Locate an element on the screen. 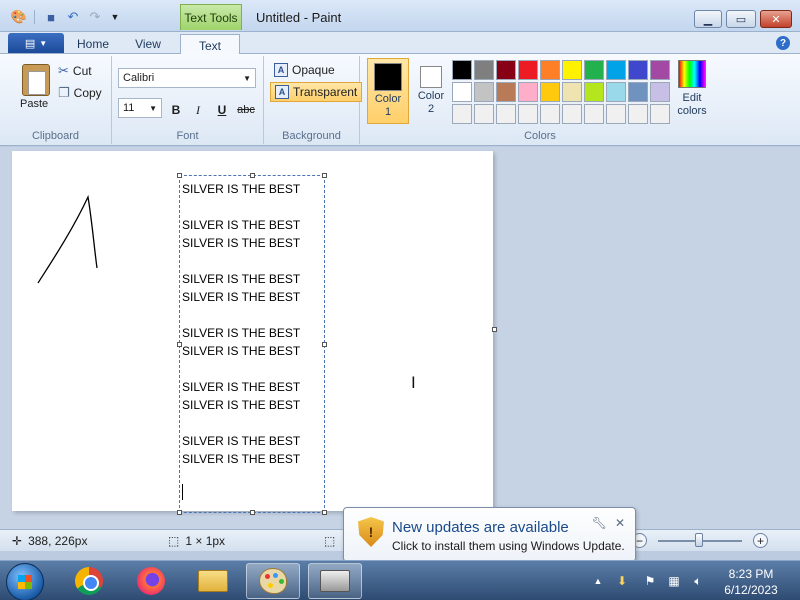  color2-label: Color 2 is located at coordinates (431, 102).